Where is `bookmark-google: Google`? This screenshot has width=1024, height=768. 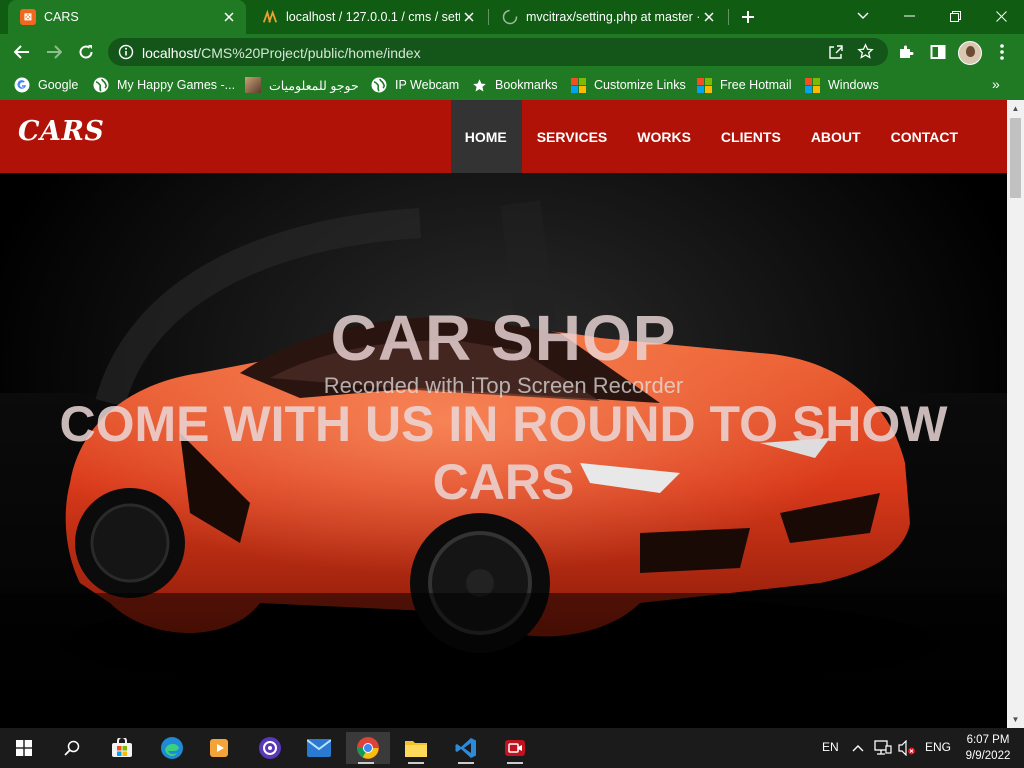
bookmark-google: Google is located at coordinates (46, 85).